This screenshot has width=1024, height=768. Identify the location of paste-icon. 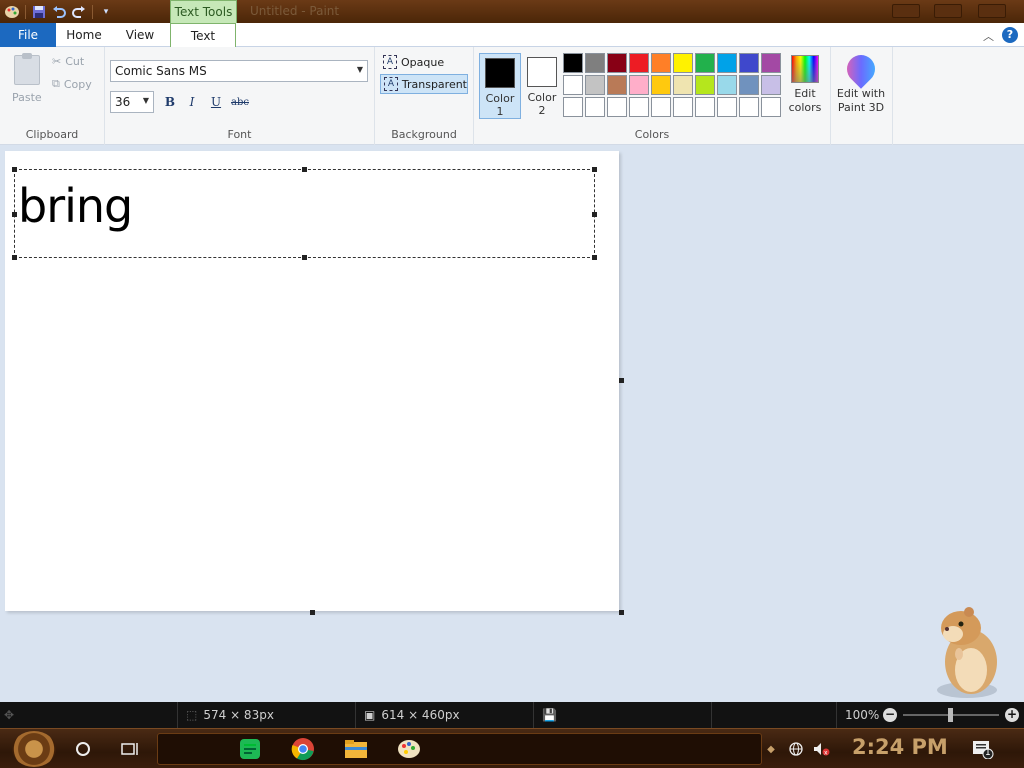
(27, 69).